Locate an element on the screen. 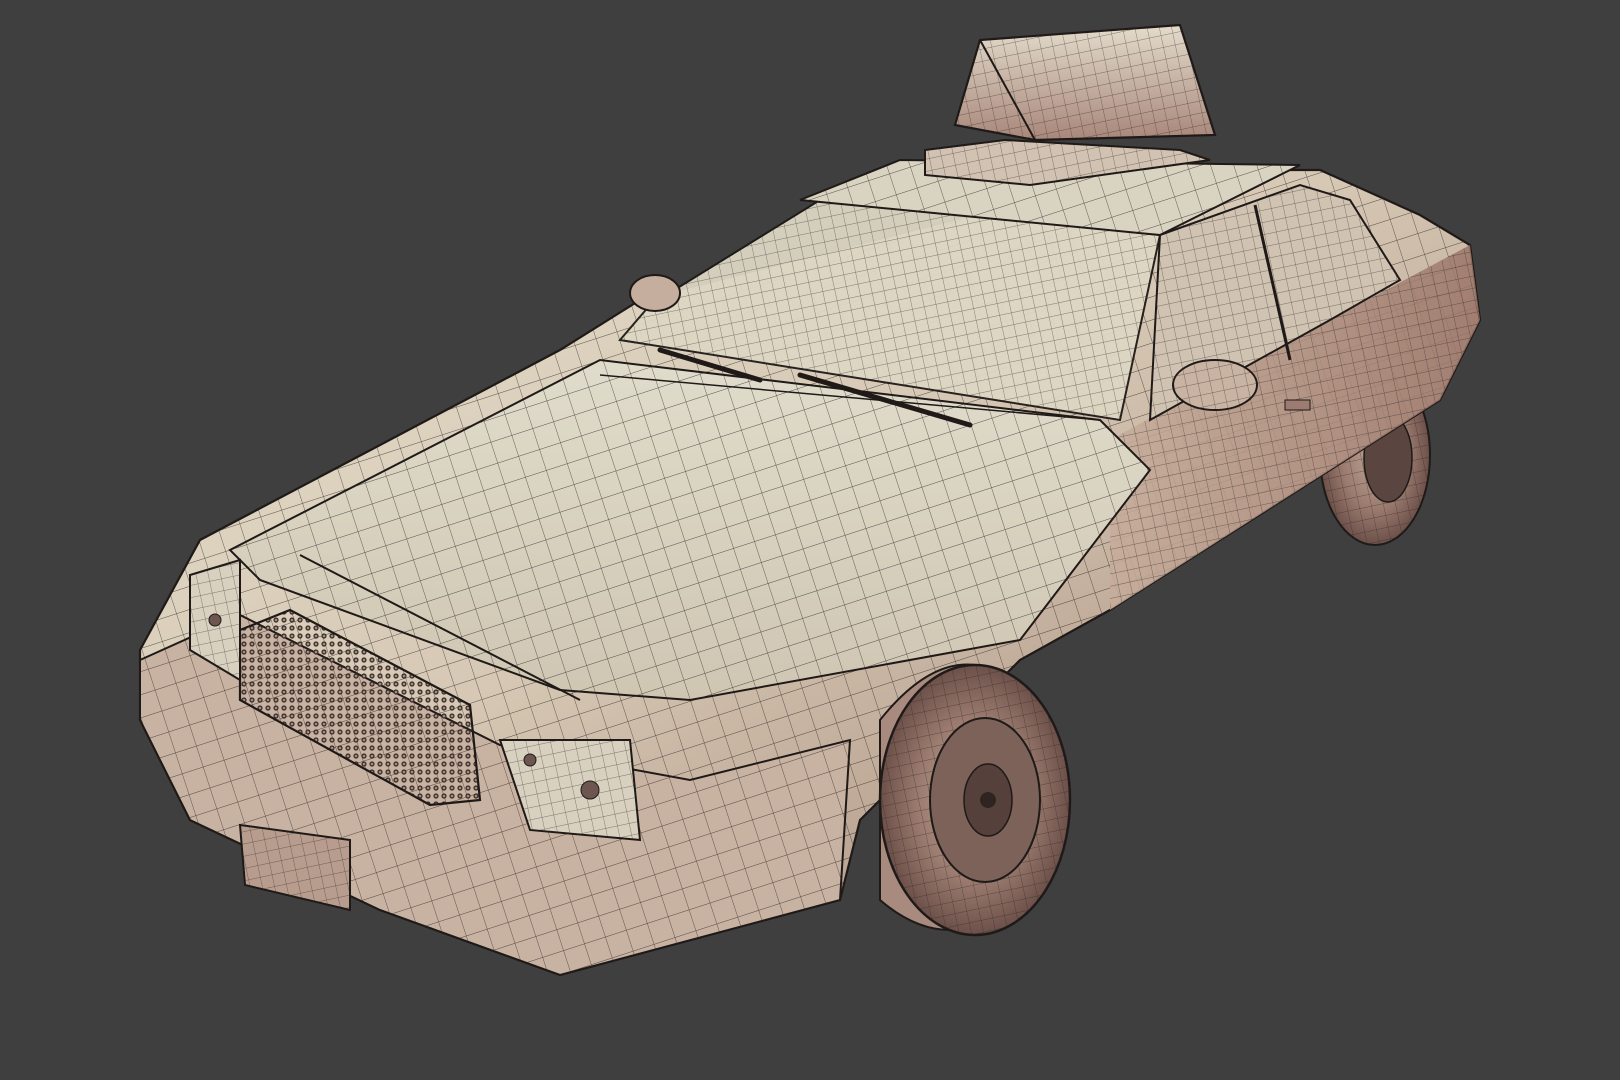 The width and height of the screenshot is (1620, 1080). side-mirror-right is located at coordinates (1215, 385).